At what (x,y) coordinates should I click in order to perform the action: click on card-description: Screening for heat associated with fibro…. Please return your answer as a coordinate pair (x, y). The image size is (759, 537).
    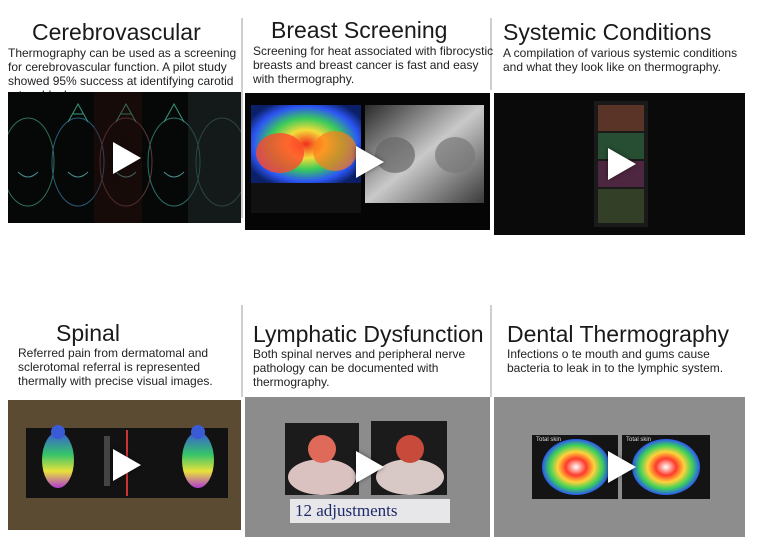
    Looking at the image, I should click on (373, 65).